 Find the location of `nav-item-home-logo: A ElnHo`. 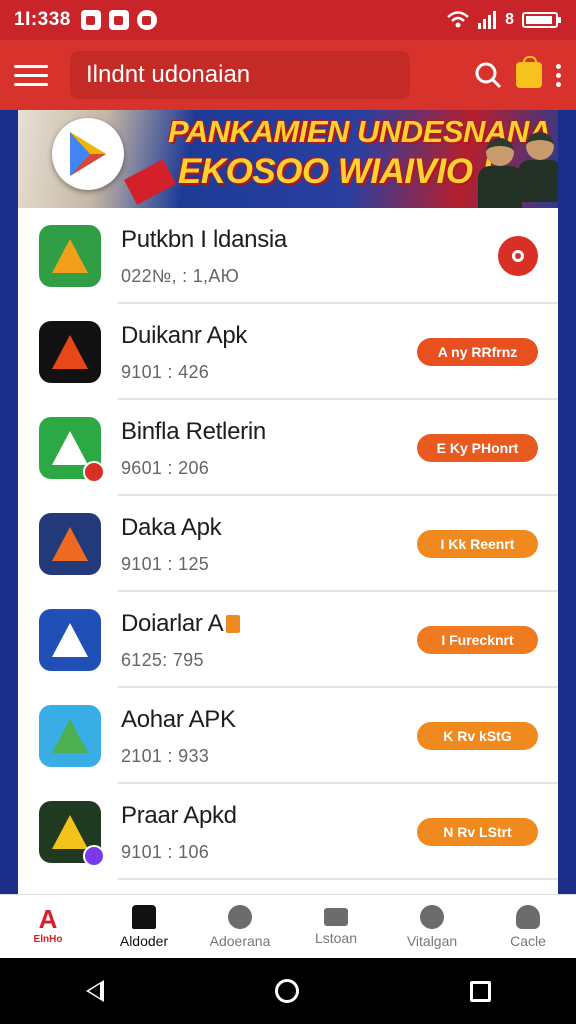

nav-item-home-logo: A ElnHo is located at coordinates (48, 926).